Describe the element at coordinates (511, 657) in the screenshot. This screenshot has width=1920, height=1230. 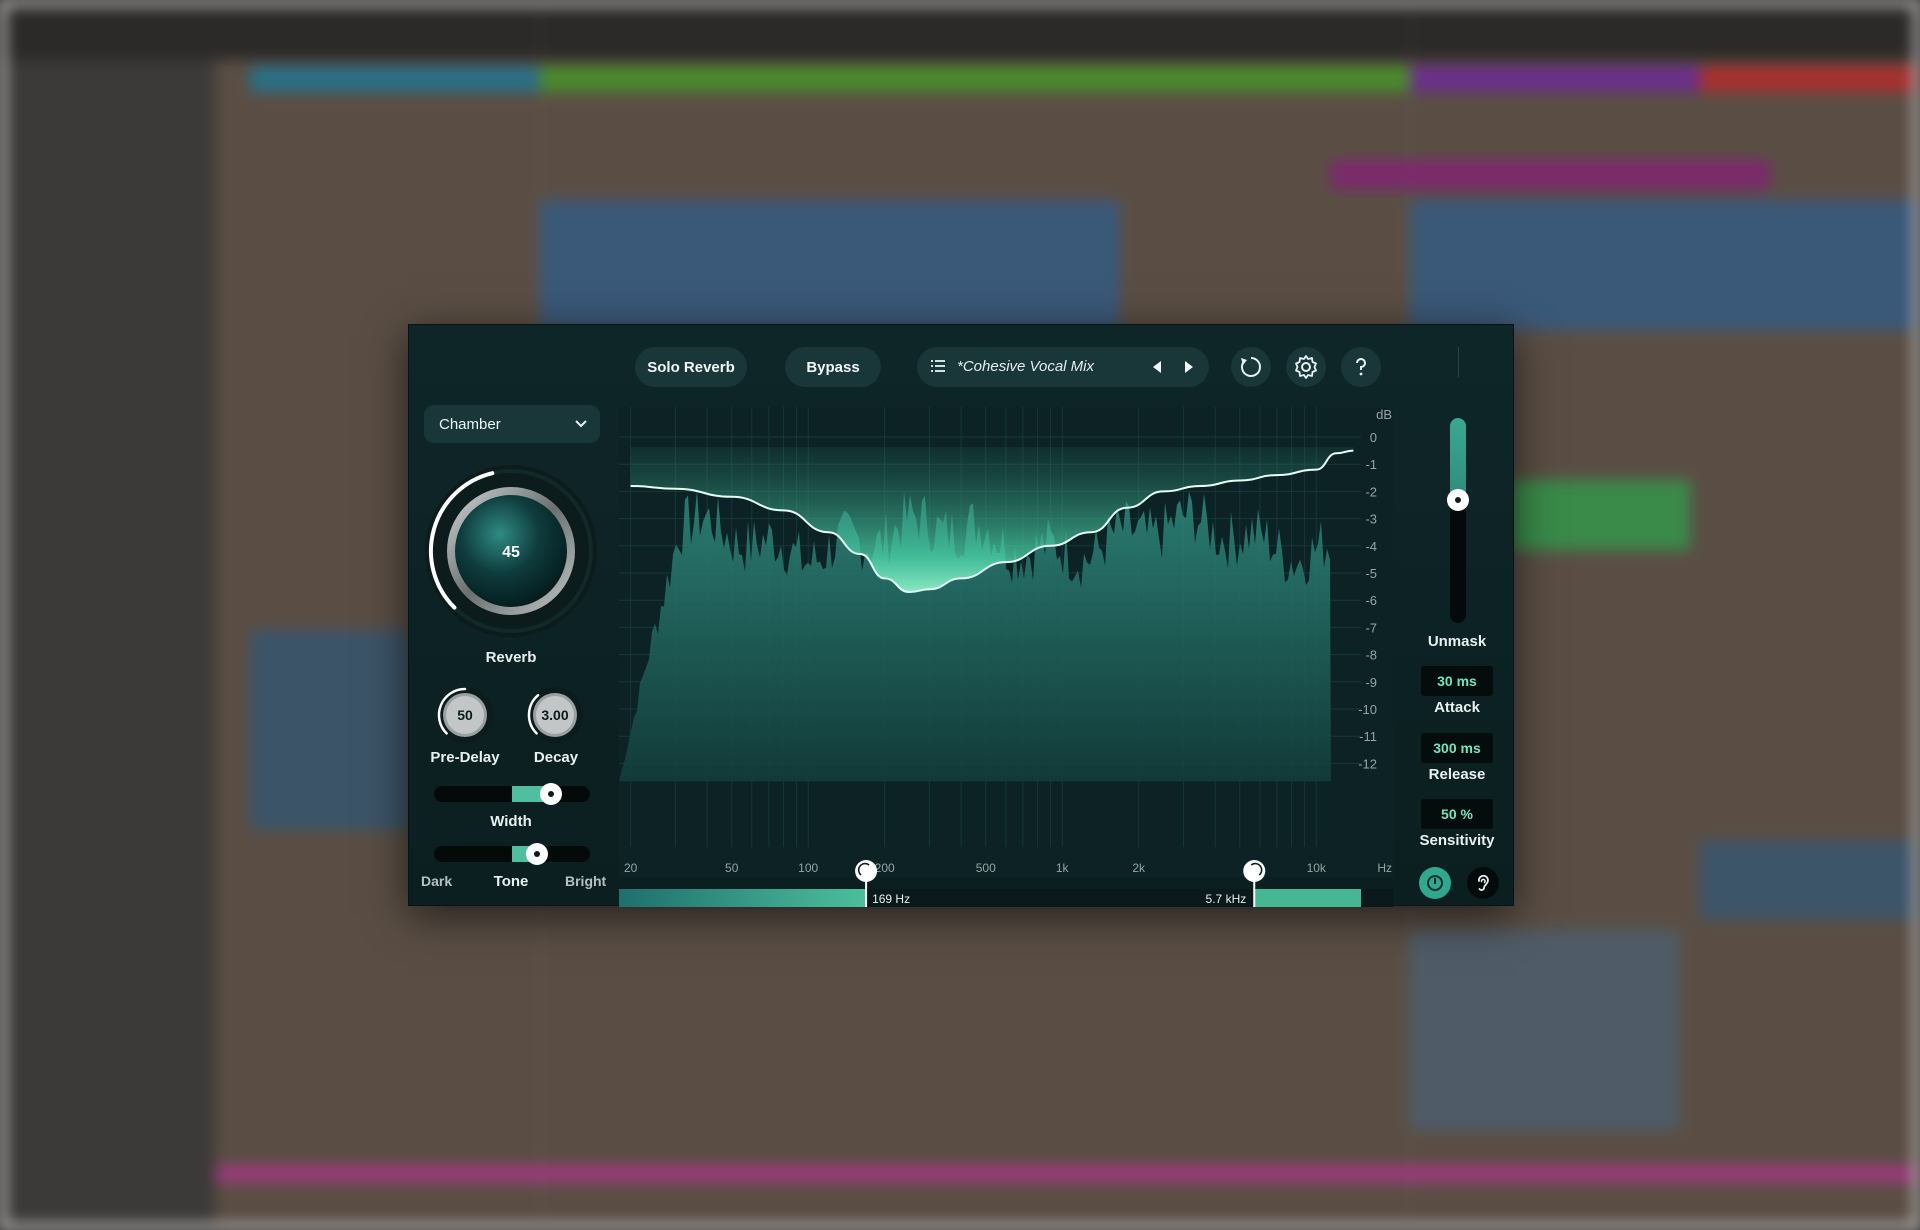
I see `reverb-label: Reverb` at that location.